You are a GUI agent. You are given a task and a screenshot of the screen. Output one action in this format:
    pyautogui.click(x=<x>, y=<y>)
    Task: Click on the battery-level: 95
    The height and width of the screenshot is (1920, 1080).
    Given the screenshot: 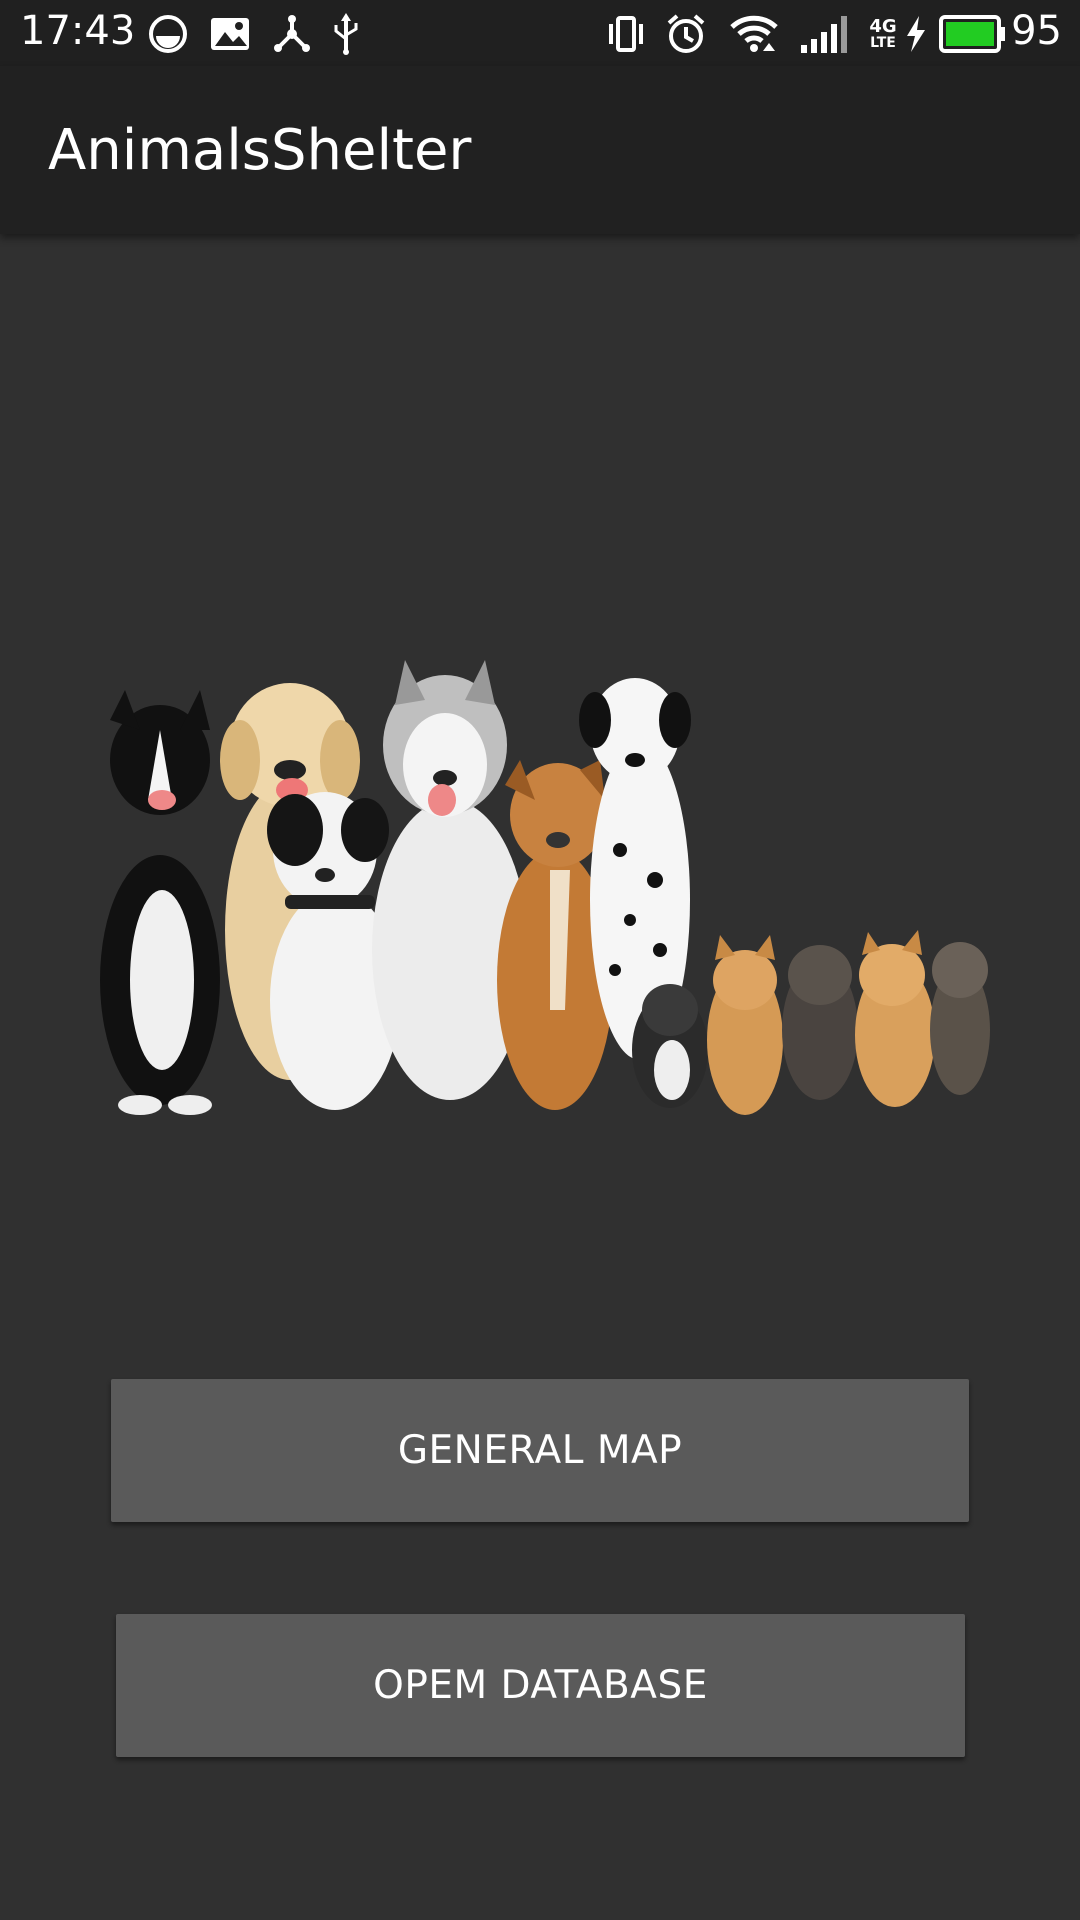 What is the action you would take?
    pyautogui.click(x=1036, y=31)
    